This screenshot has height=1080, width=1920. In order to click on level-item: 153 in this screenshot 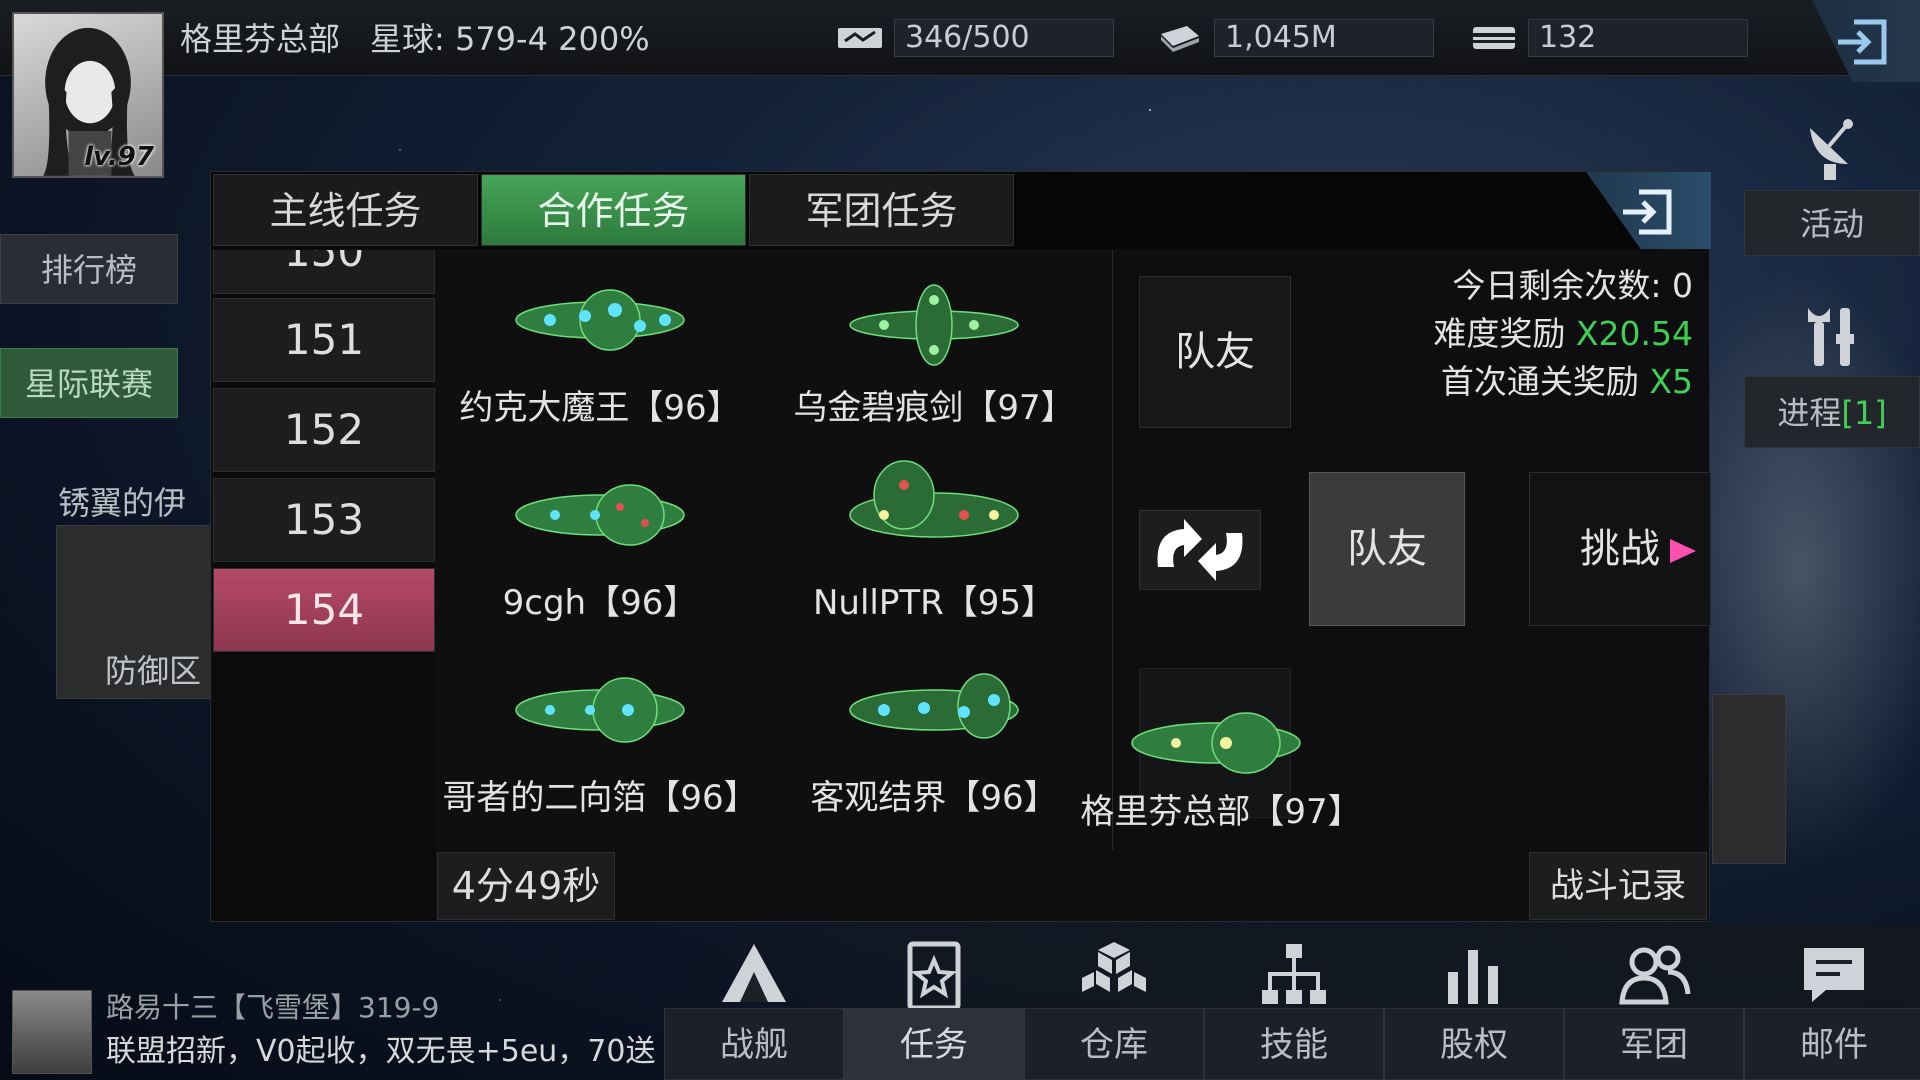, I will do `click(324, 520)`.